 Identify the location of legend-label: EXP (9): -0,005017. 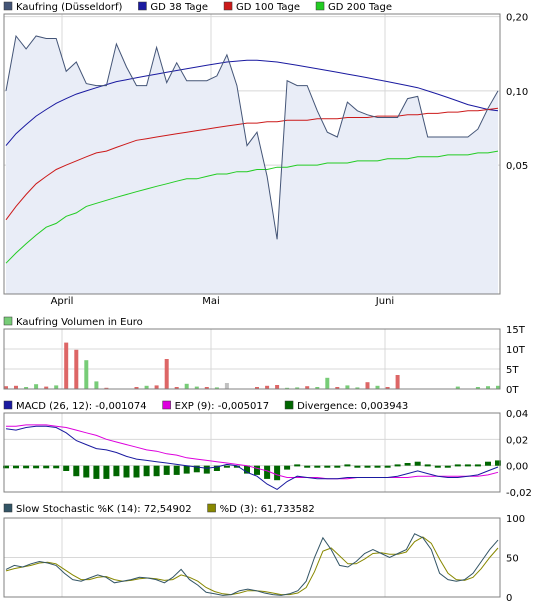
(222, 406).